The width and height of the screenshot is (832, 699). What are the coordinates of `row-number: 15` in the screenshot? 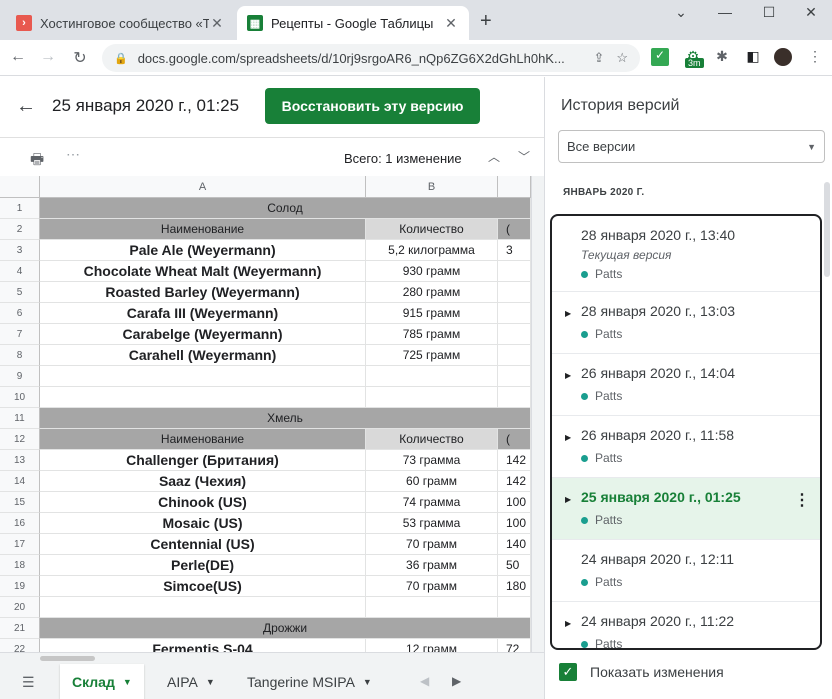 It's located at (20, 502).